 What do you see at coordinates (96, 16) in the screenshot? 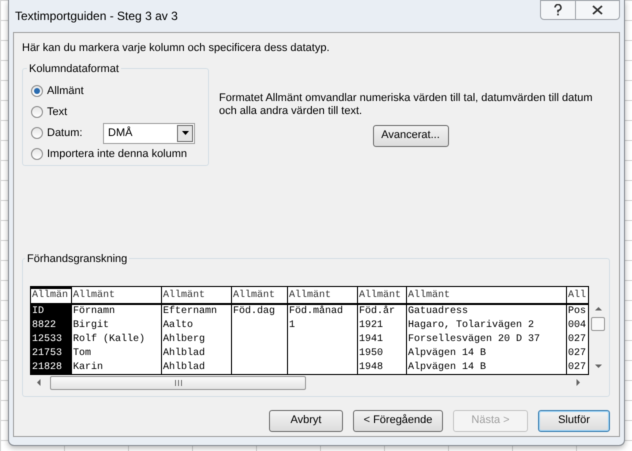
I see `window-title: Textimportguiden - Steg 3 av 3` at bounding box center [96, 16].